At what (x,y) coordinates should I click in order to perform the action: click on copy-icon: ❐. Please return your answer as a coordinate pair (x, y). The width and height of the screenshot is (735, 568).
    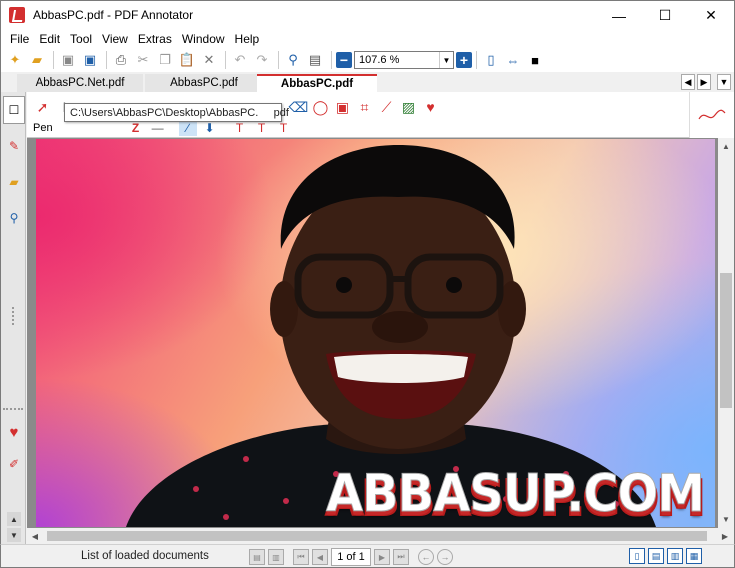
    Looking at the image, I should click on (165, 60).